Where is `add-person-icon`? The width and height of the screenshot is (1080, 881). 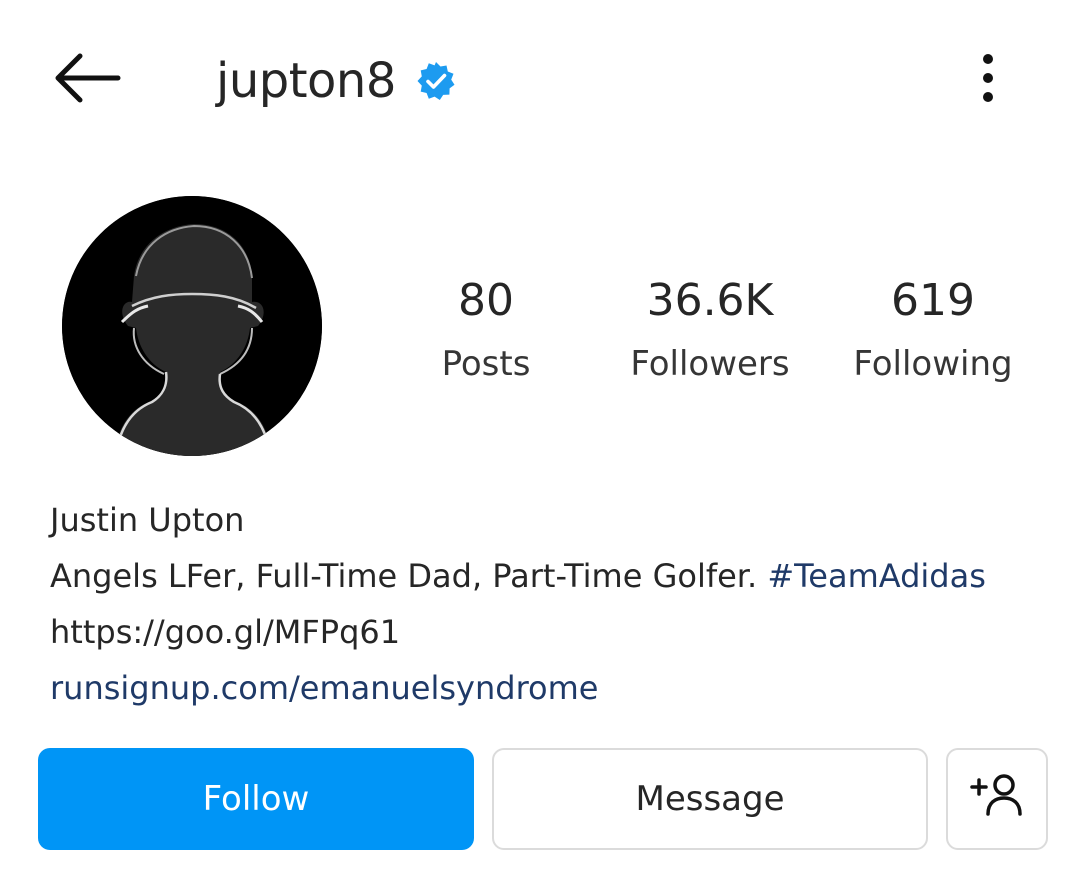 add-person-icon is located at coordinates (997, 799).